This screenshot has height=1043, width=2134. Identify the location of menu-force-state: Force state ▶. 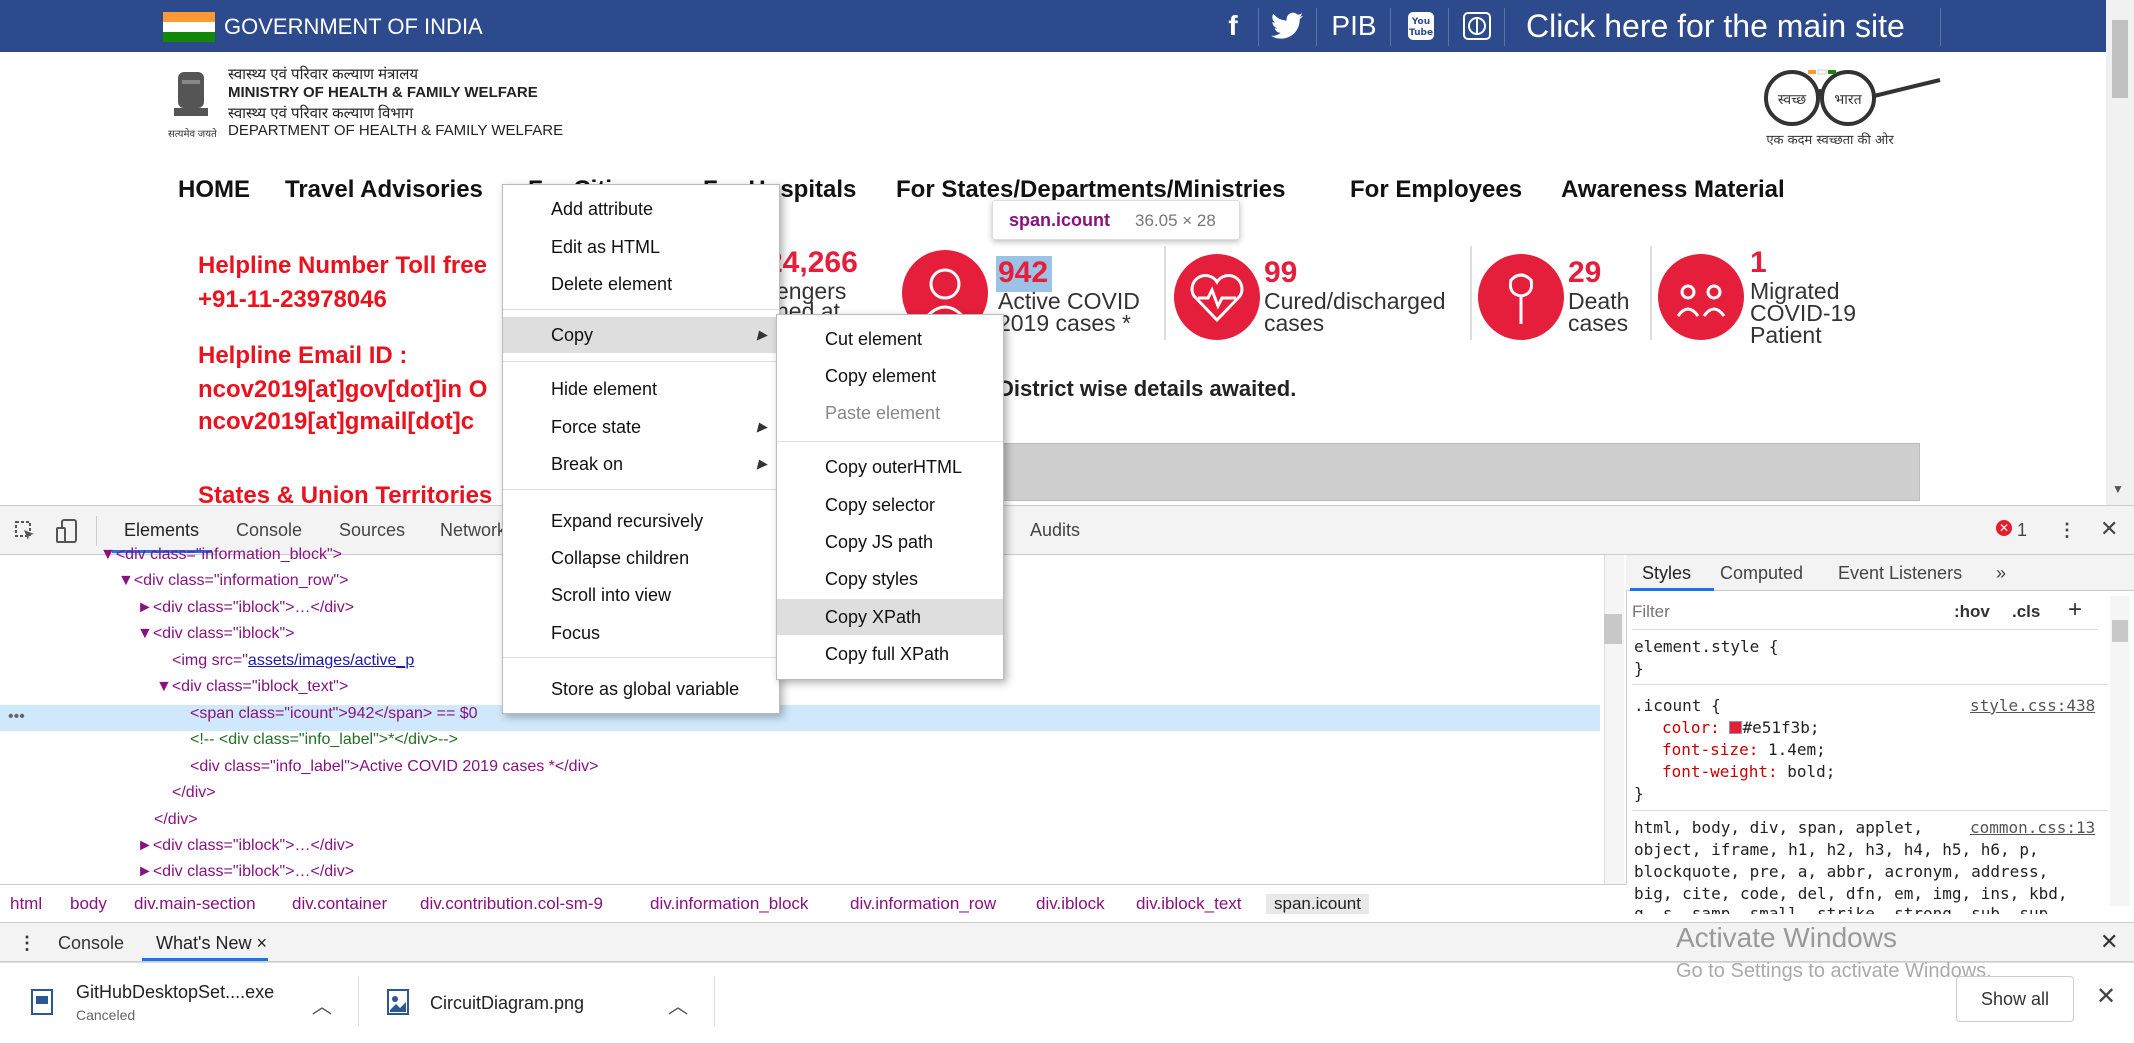
(641, 427).